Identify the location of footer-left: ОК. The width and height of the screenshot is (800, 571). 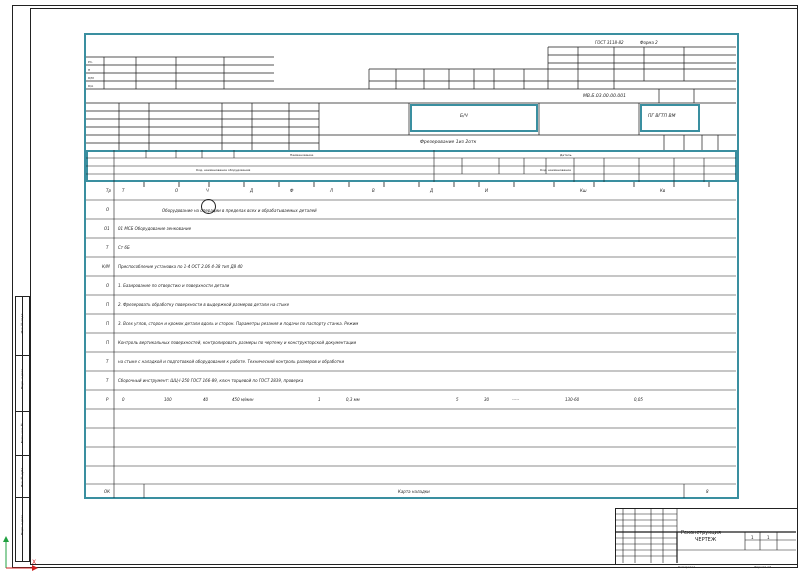
(107, 491).